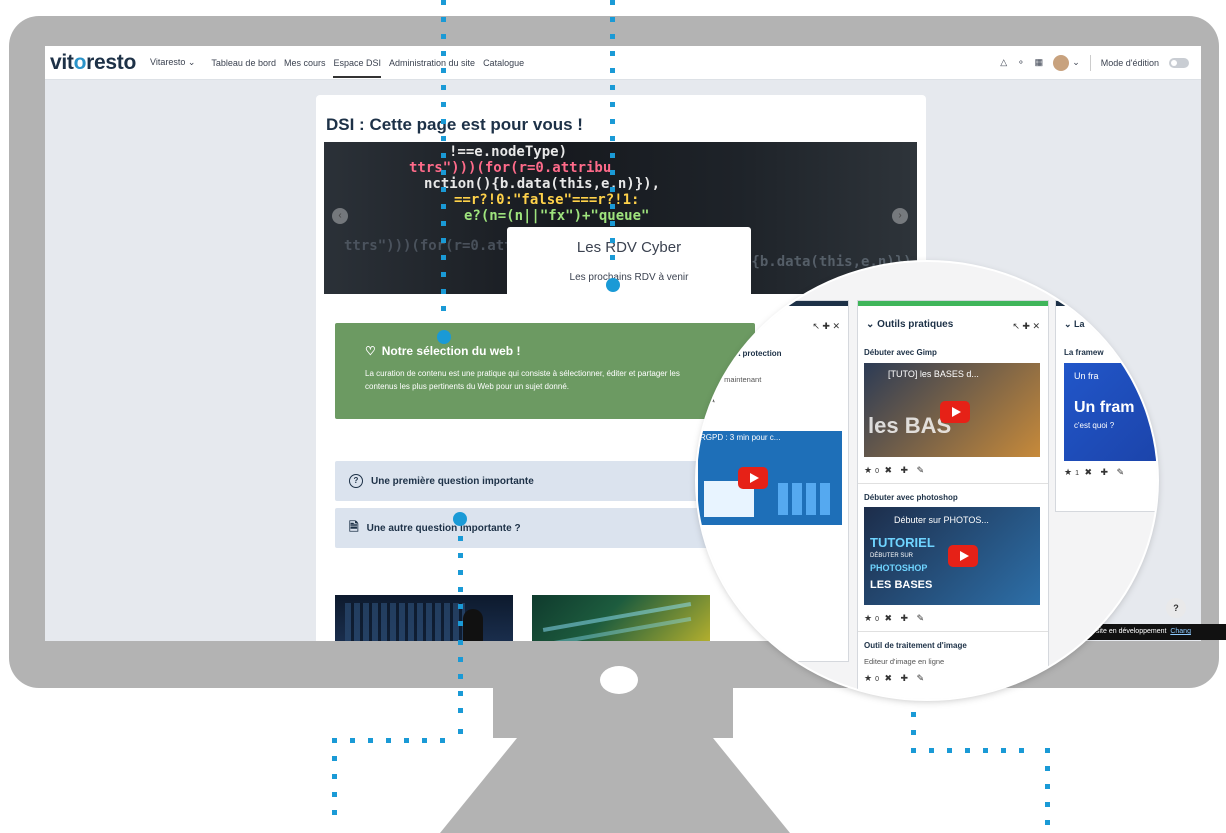 This screenshot has width=1226, height=833. I want to click on nav-item-dsi-space: Espace DSI, so click(357, 63).